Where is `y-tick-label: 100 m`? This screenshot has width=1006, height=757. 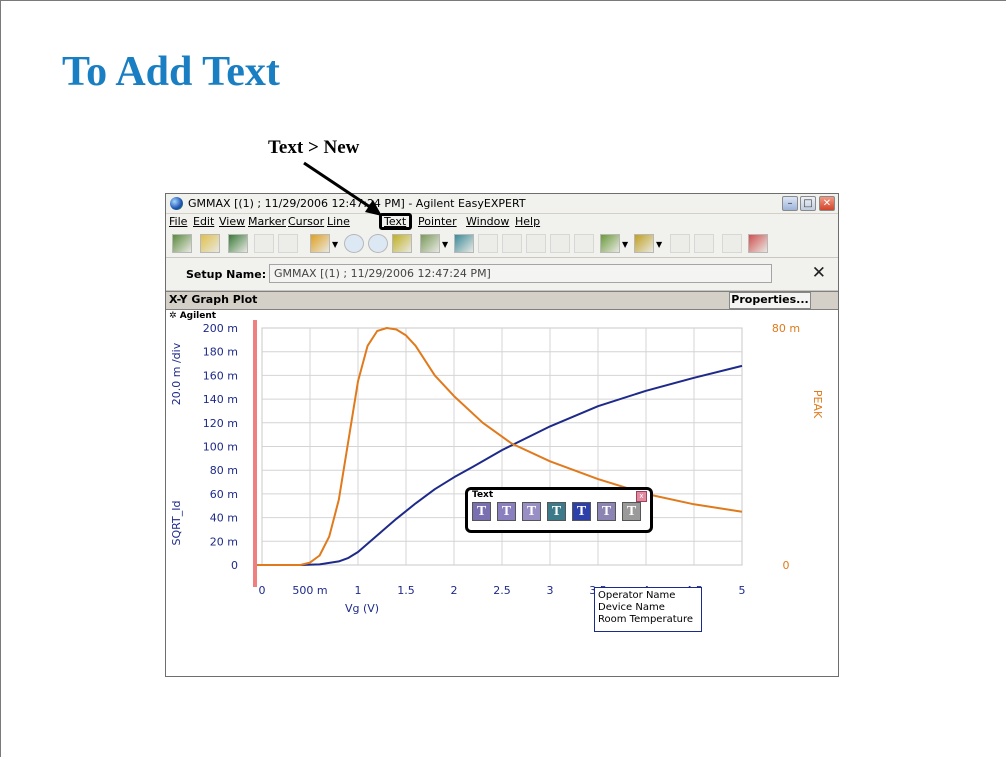
y-tick-label: 100 m is located at coordinates (220, 447).